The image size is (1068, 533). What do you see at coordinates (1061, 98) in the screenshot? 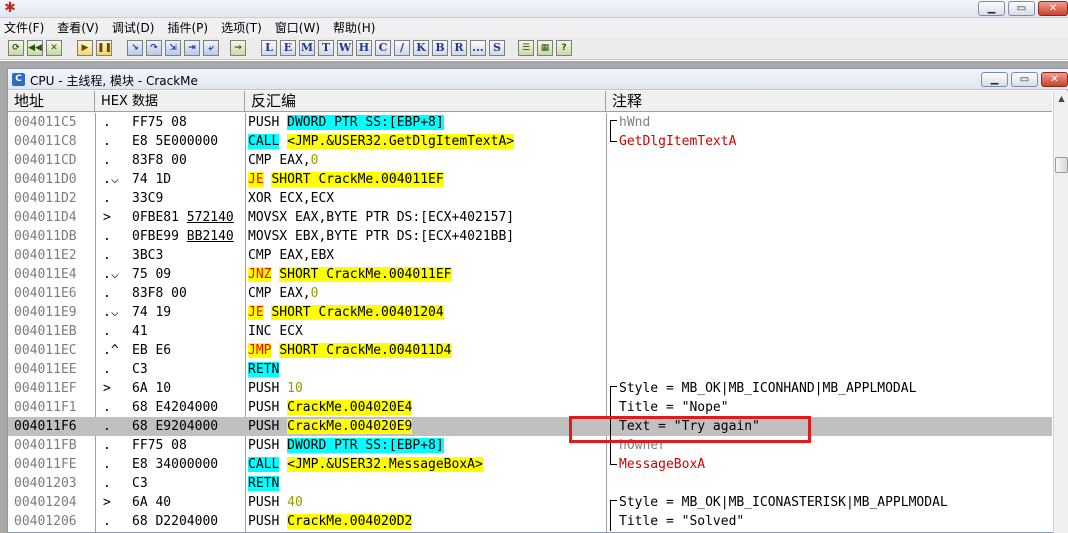
I see `scroll-up-arrow-icon: ▲` at bounding box center [1061, 98].